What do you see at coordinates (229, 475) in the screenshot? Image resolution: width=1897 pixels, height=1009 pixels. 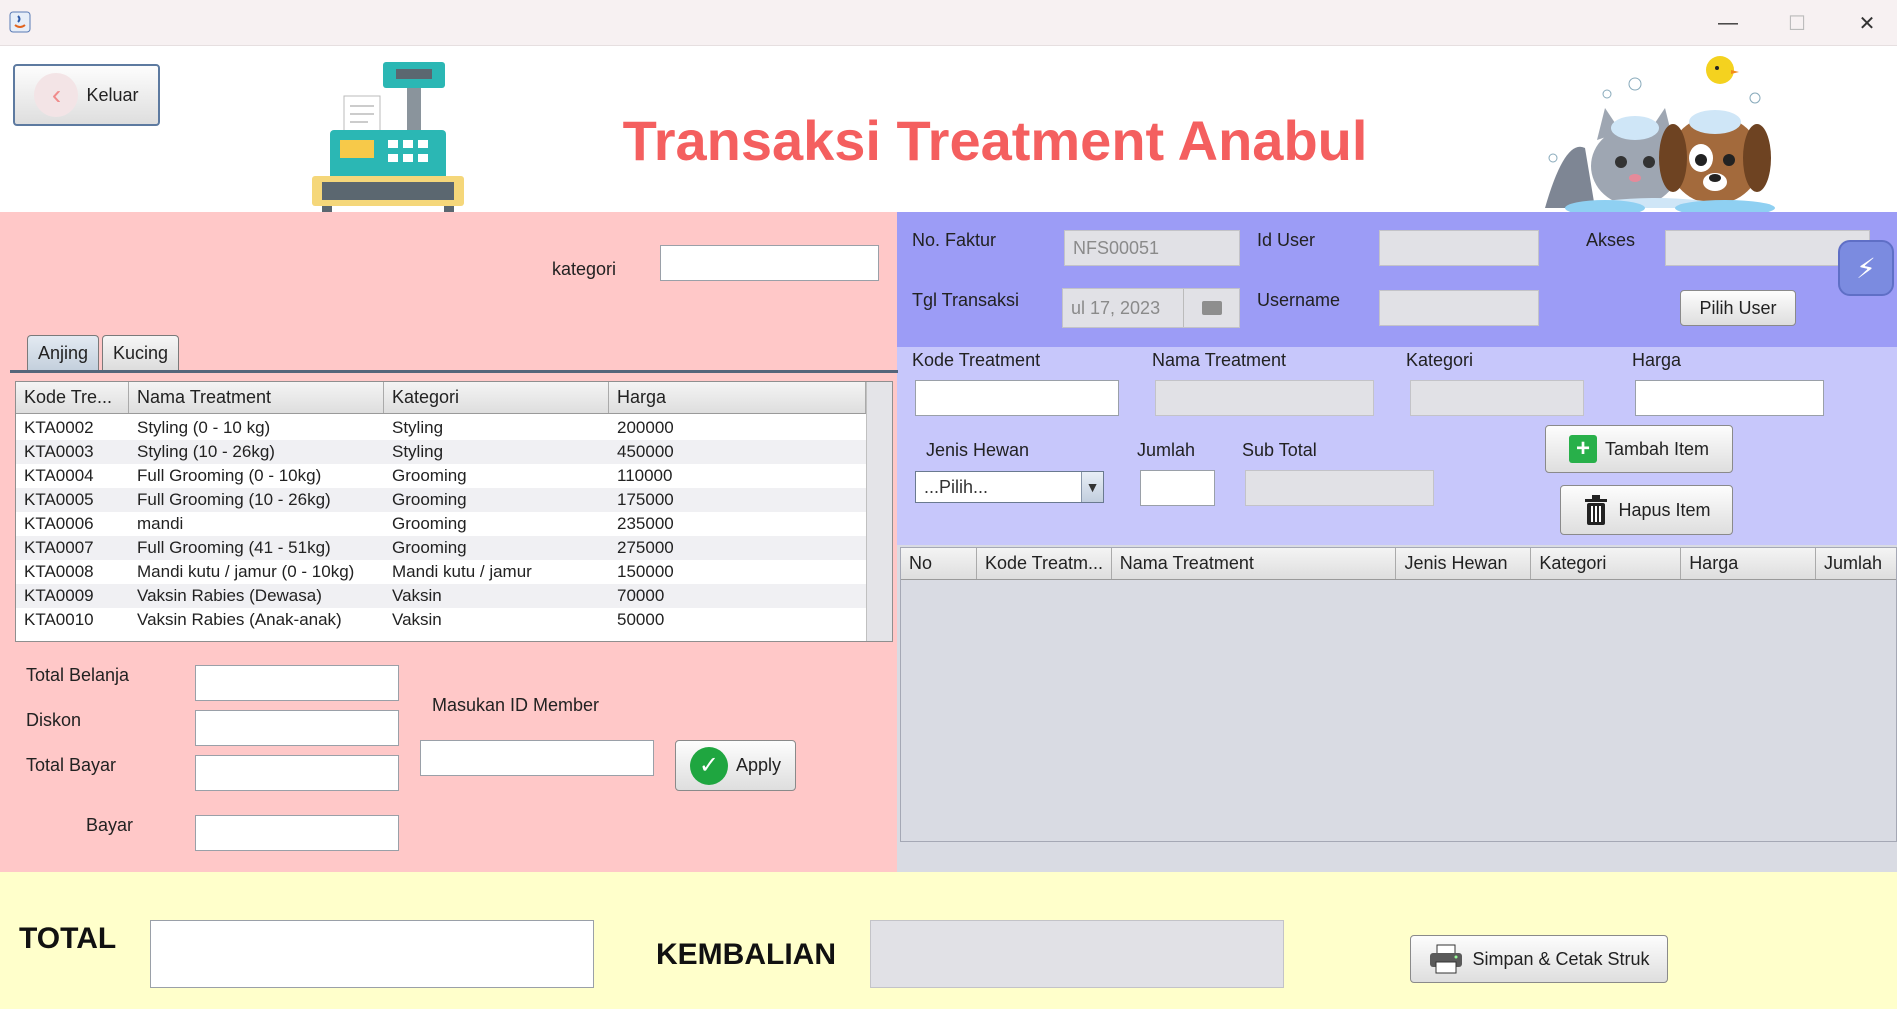 I see `table-cell: Full Grooming (0 - 10kg)` at bounding box center [229, 475].